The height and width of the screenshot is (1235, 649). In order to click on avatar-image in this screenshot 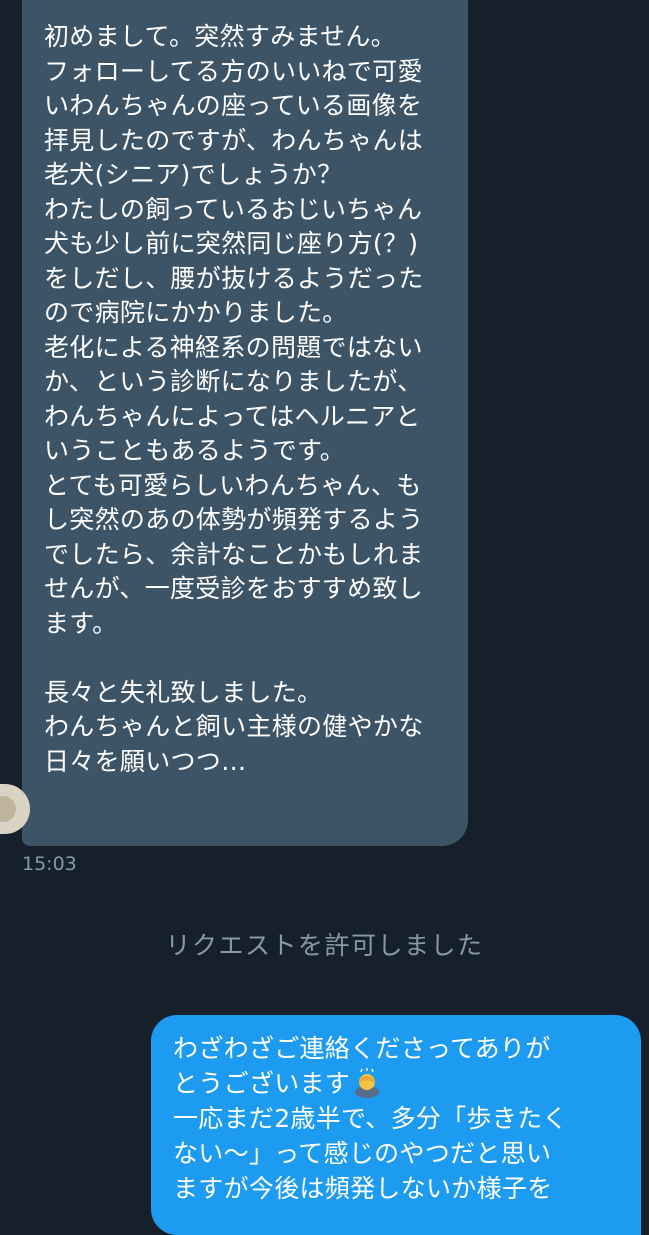, I will do `click(8, 809)`.